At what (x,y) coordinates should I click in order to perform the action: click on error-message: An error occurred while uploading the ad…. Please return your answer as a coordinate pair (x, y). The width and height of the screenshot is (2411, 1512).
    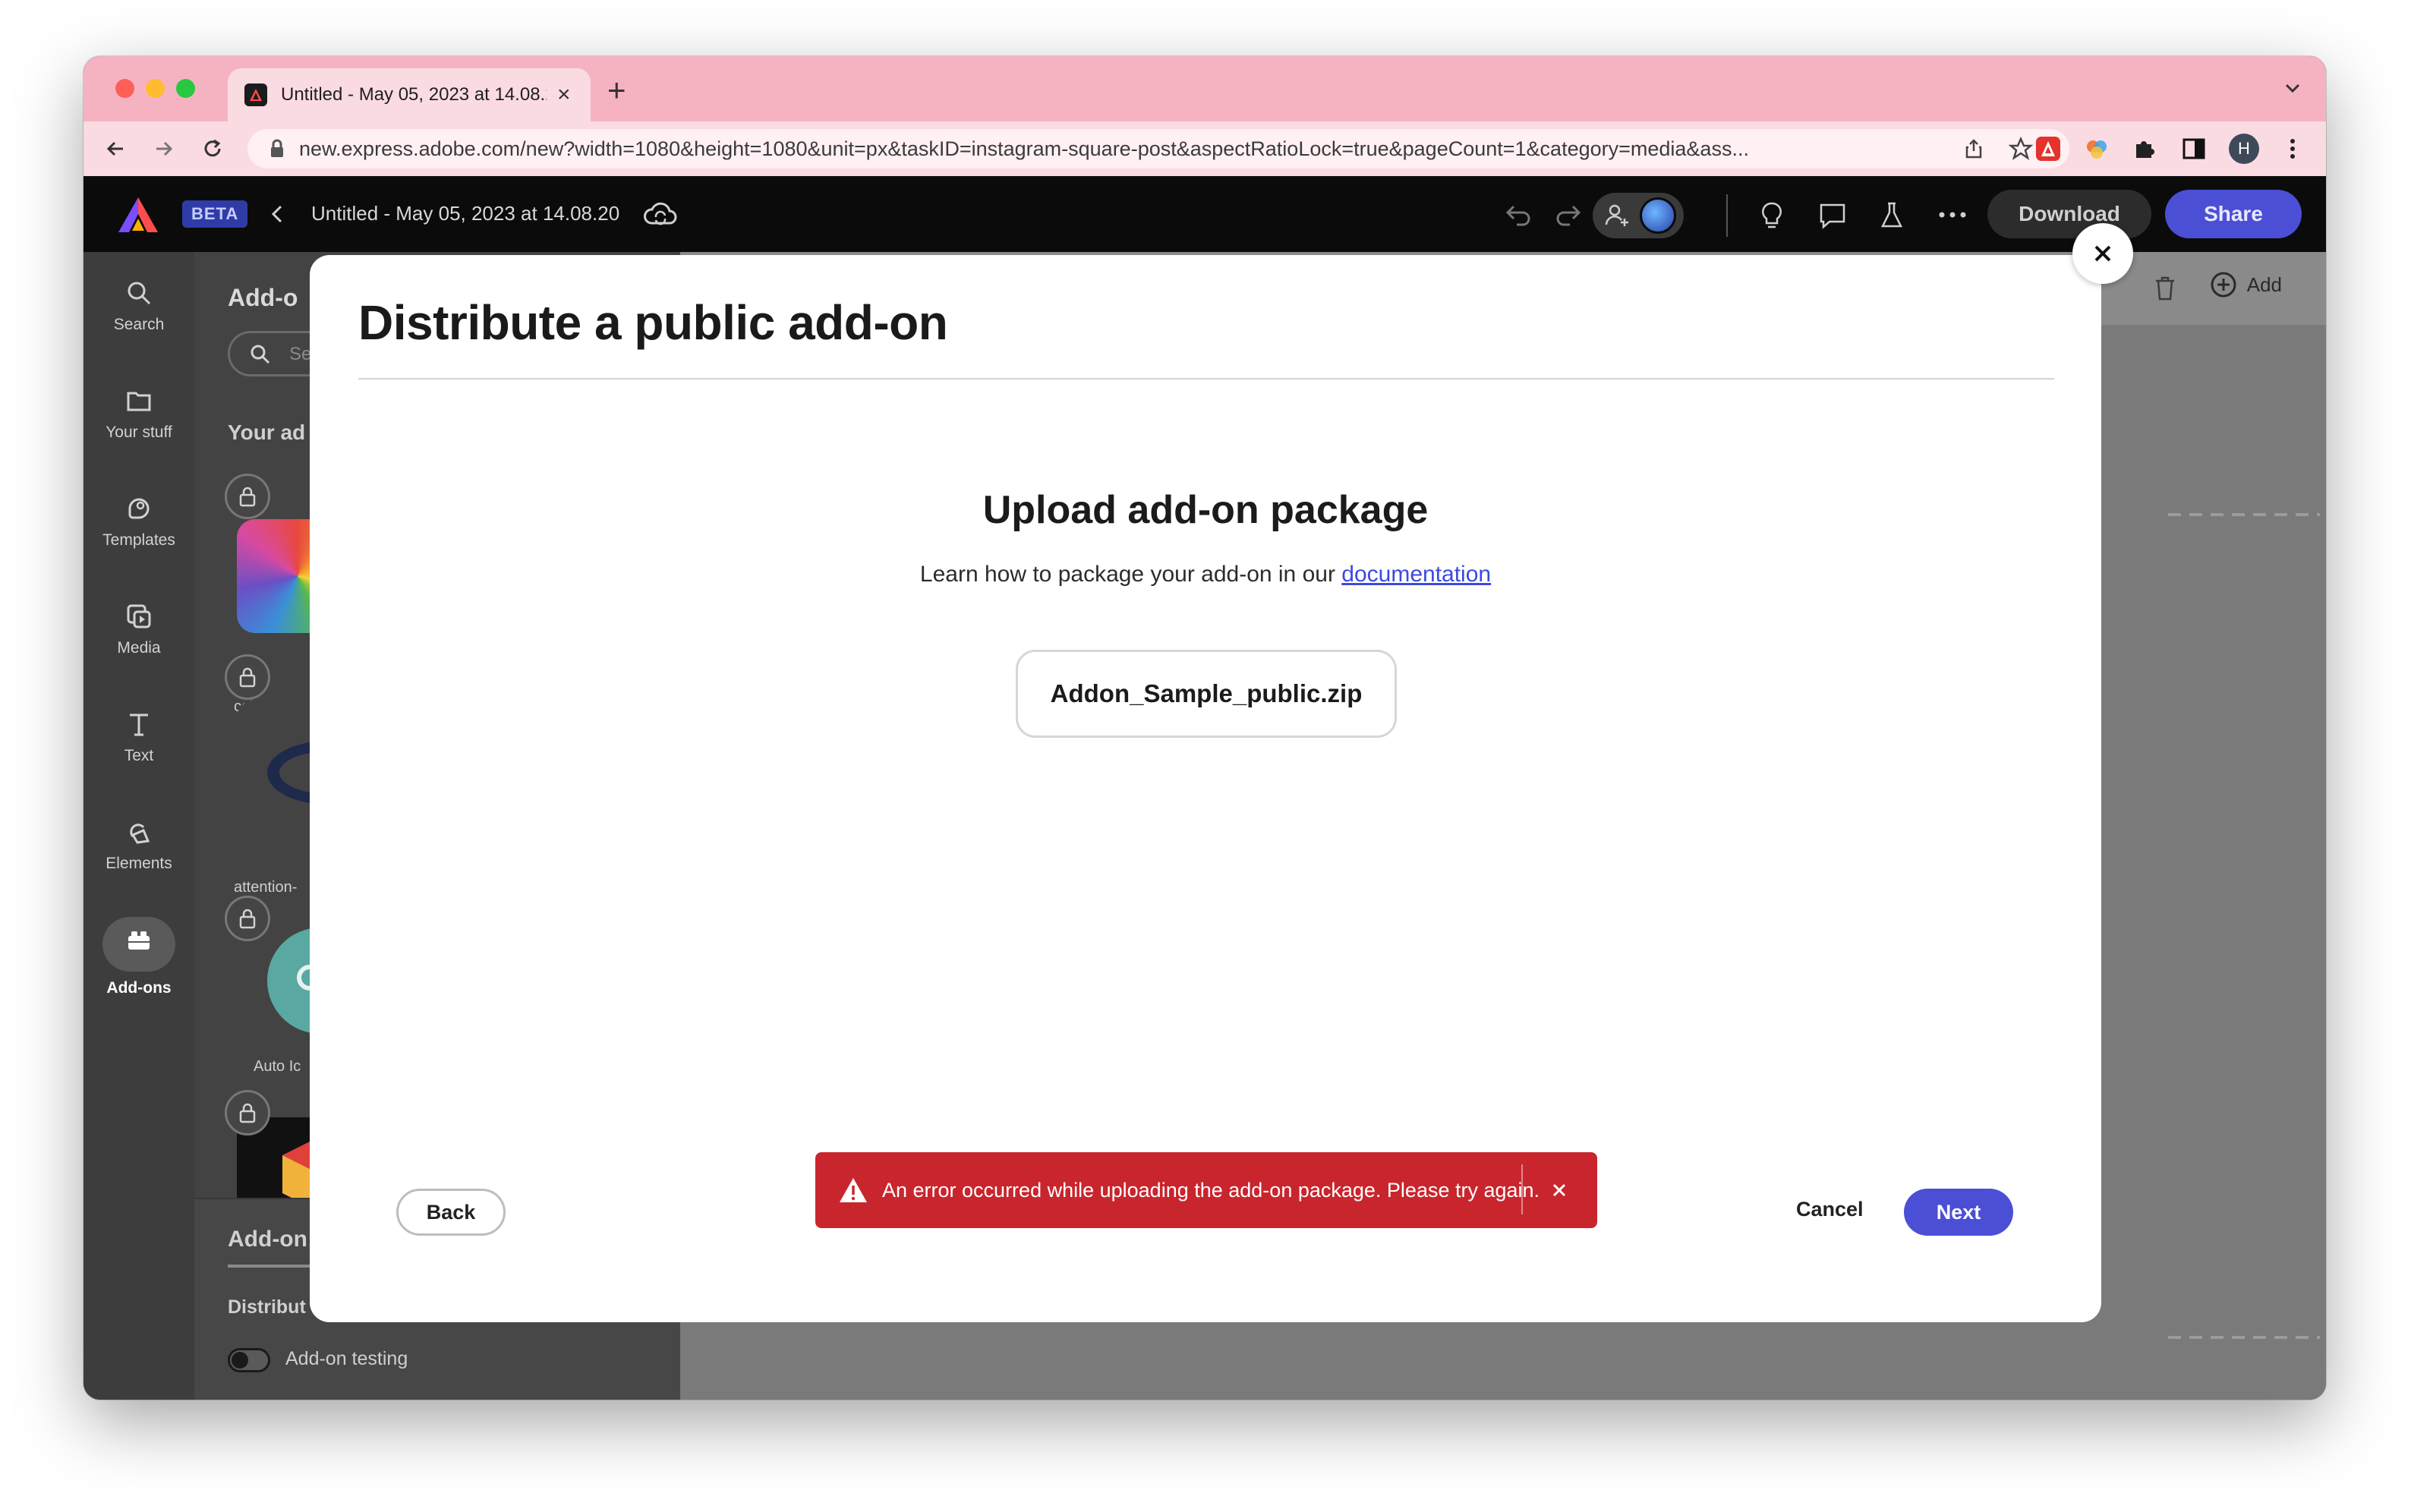
    Looking at the image, I should click on (1211, 1190).